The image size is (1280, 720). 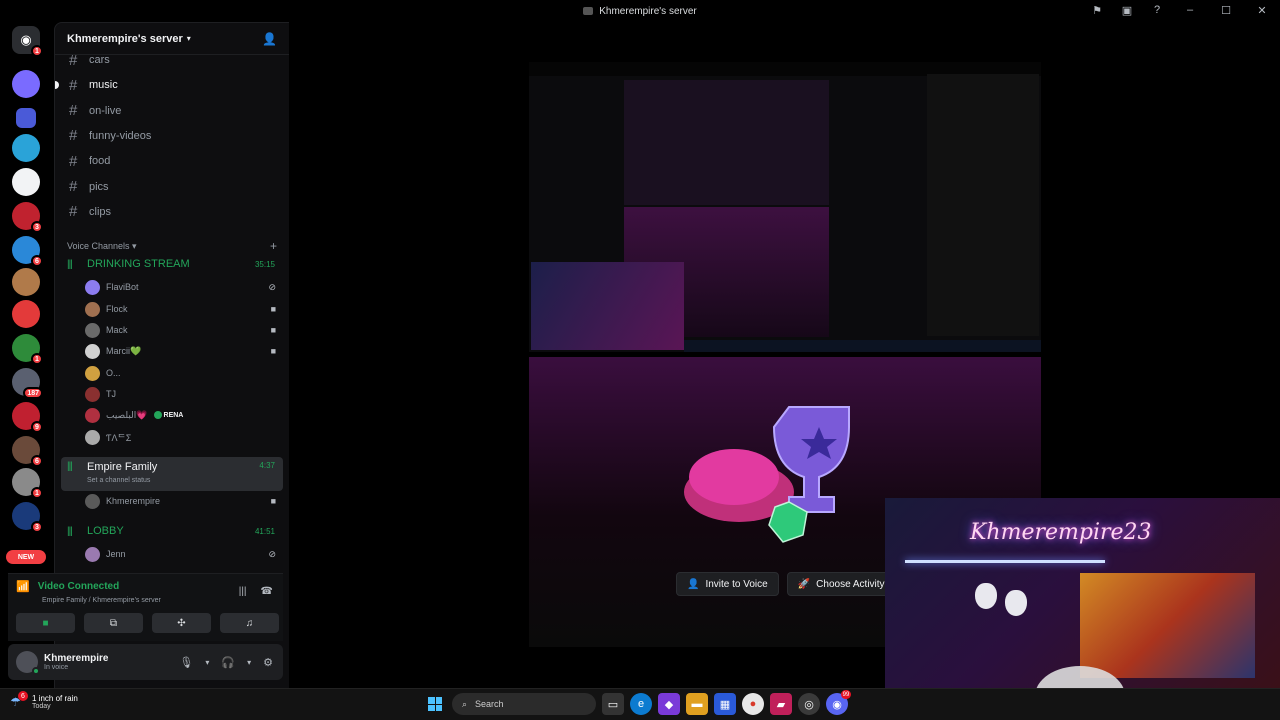 I want to click on microphone-icon: 🎙, so click(x=186, y=662).